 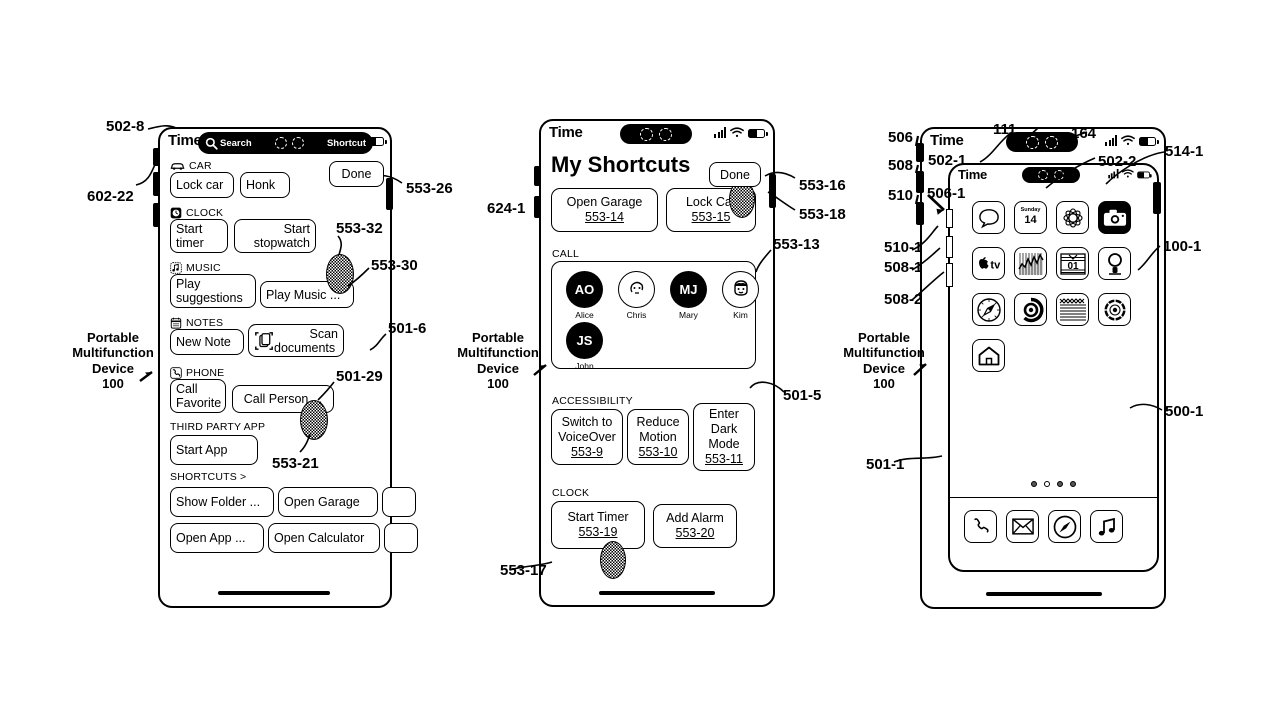 I want to click on app-icon-camera, so click(x=1114, y=217).